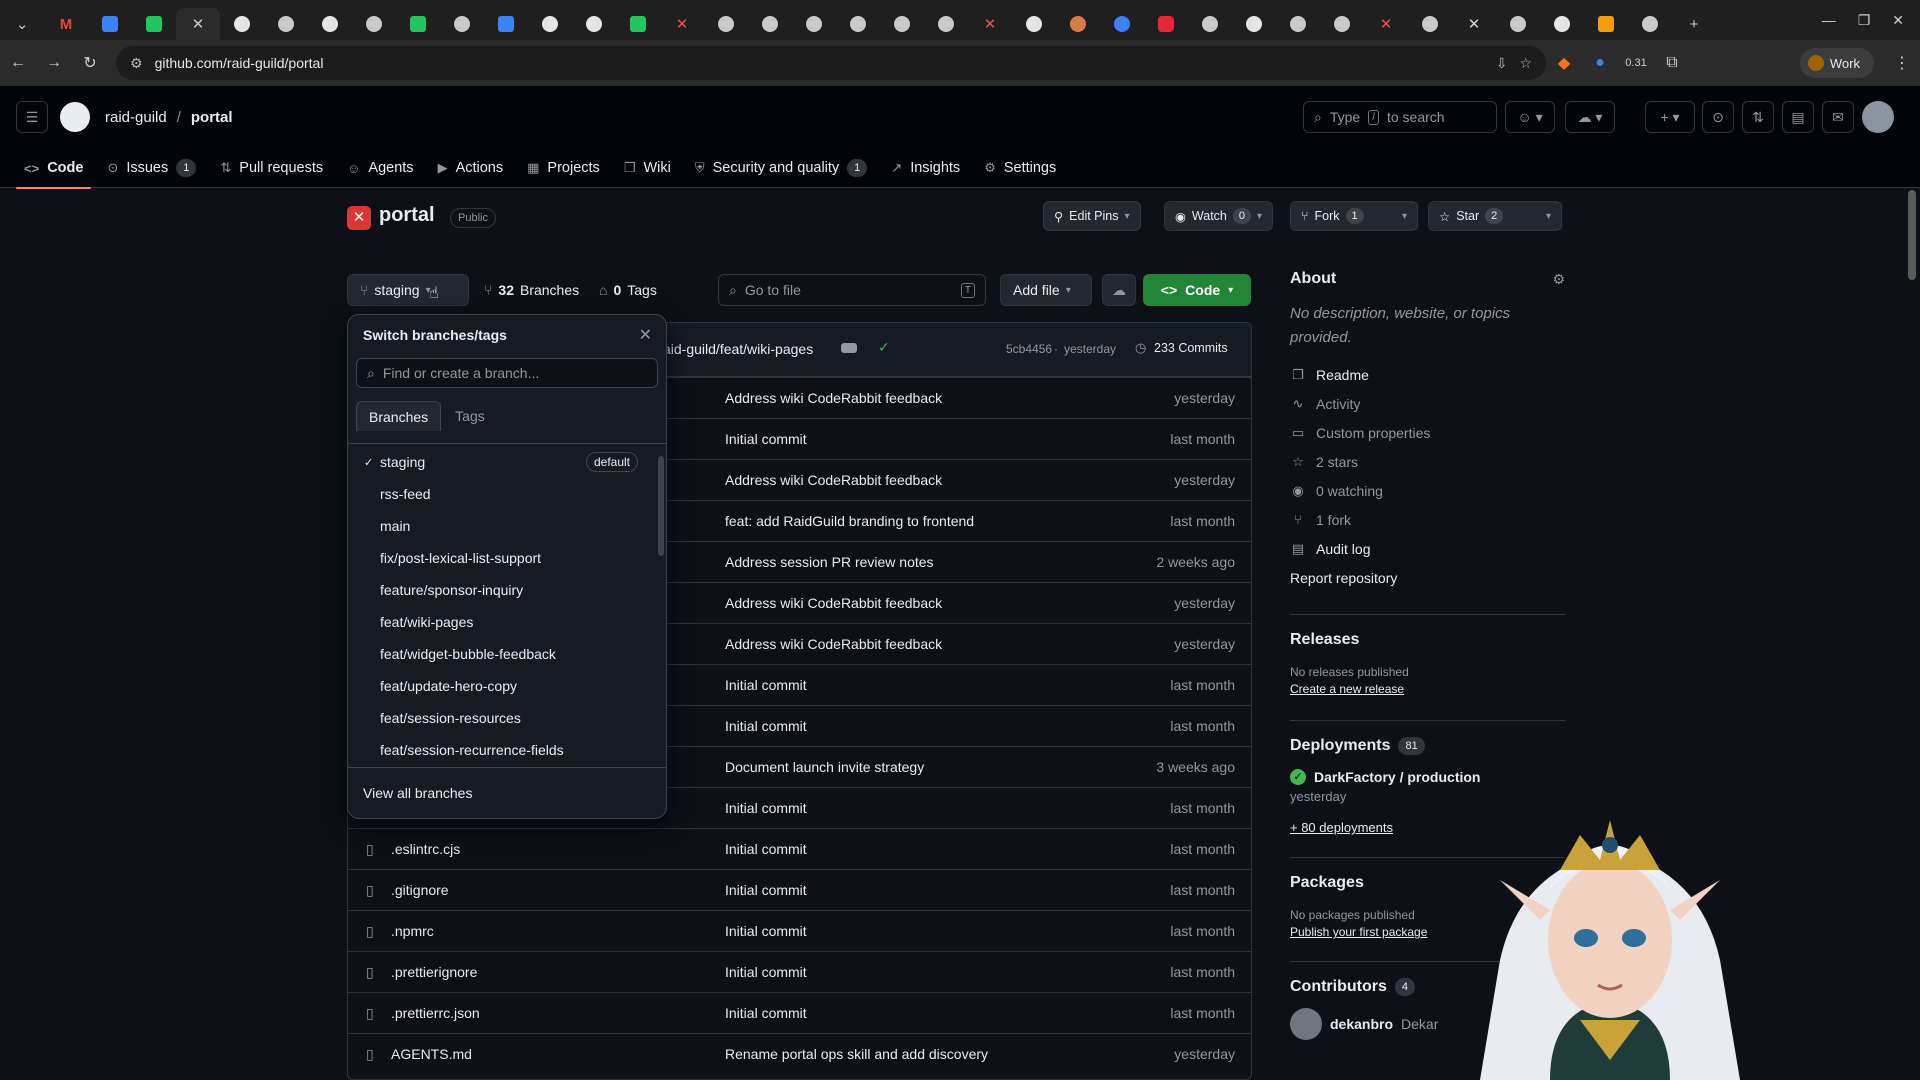 The height and width of the screenshot is (1080, 1920). Describe the element at coordinates (425, 849) in the screenshot. I see `file-name: .eslintrc.cjs` at that location.